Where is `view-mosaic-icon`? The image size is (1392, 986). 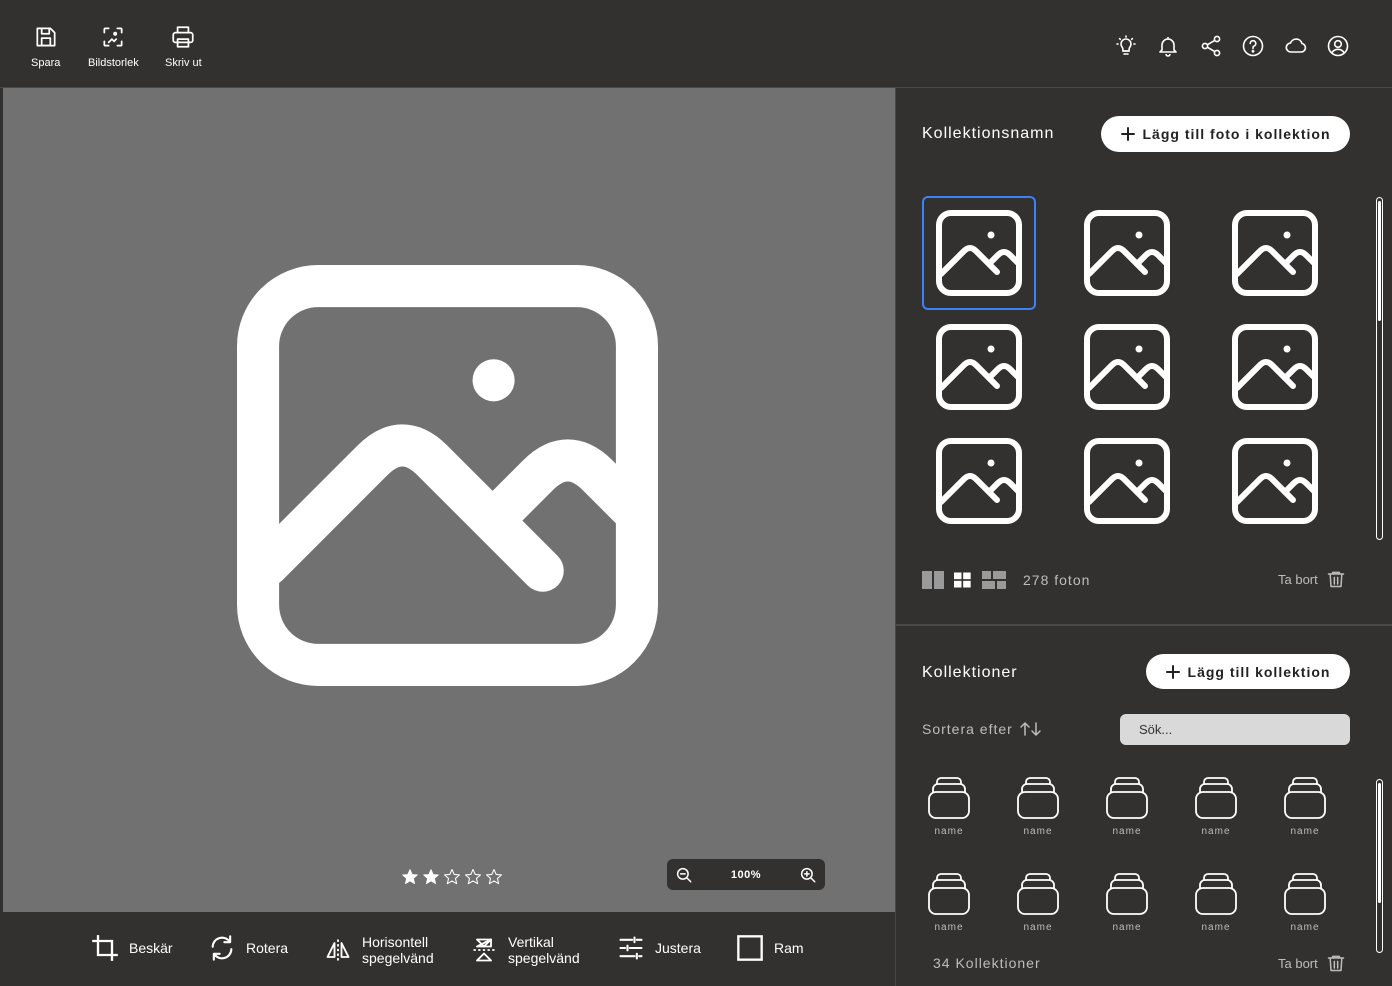 view-mosaic-icon is located at coordinates (994, 580).